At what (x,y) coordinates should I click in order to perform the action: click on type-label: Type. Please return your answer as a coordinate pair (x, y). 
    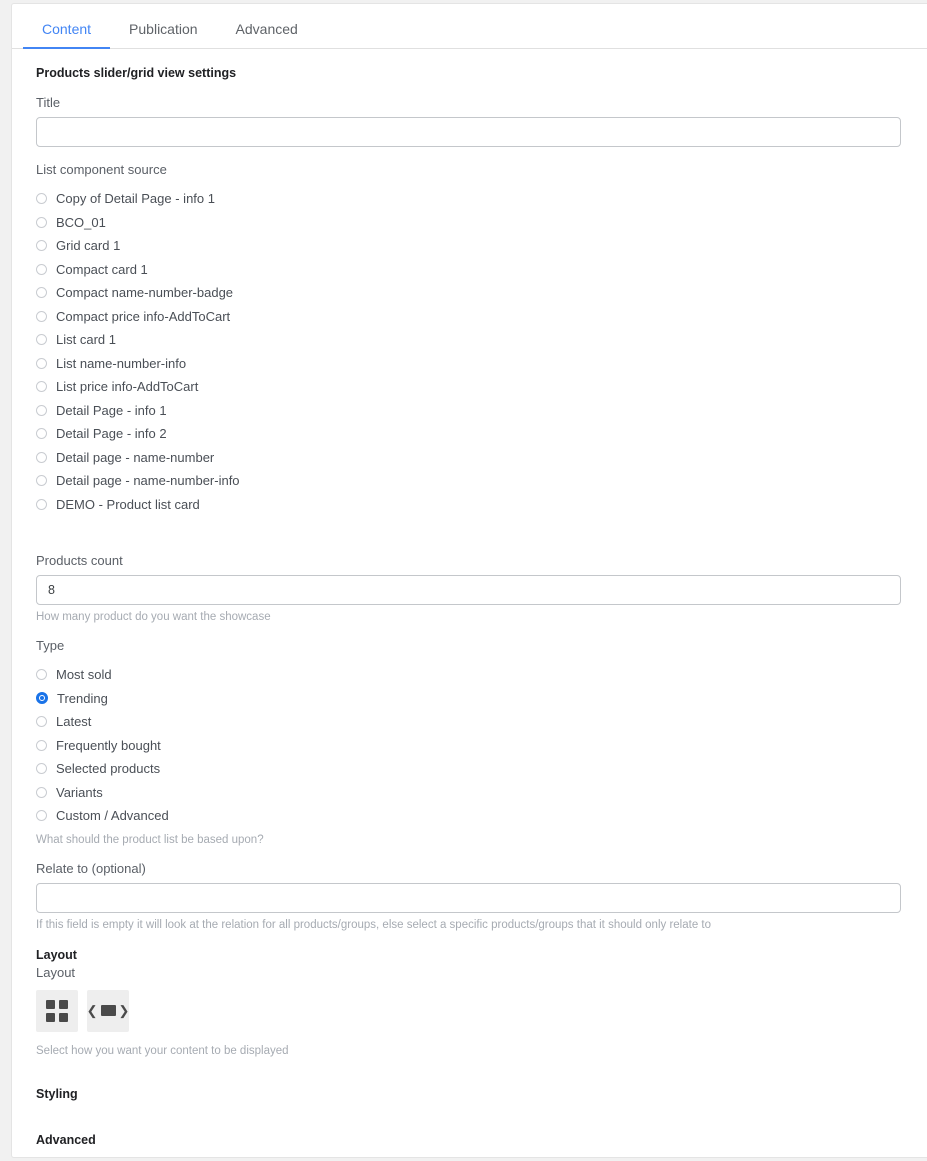
    Looking at the image, I should click on (50, 645).